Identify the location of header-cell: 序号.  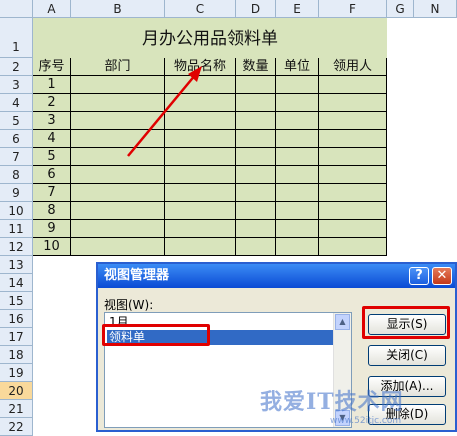
(52, 67).